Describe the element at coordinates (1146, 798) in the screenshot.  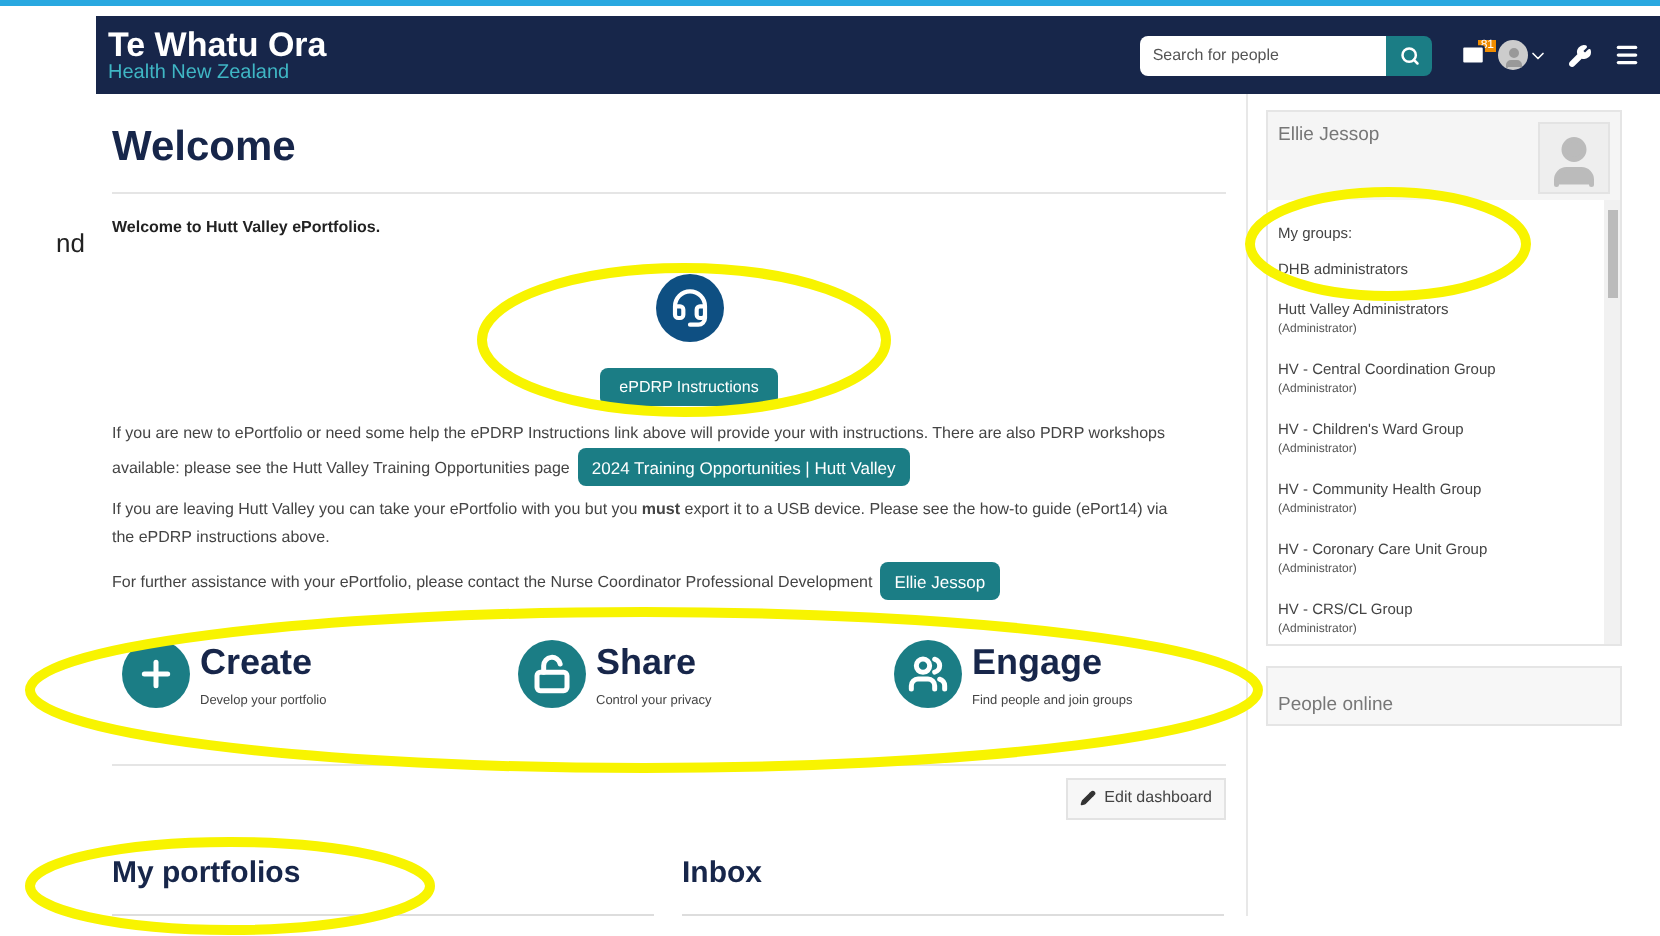
I see `edit-dashboard-button: Edit dashboard` at that location.